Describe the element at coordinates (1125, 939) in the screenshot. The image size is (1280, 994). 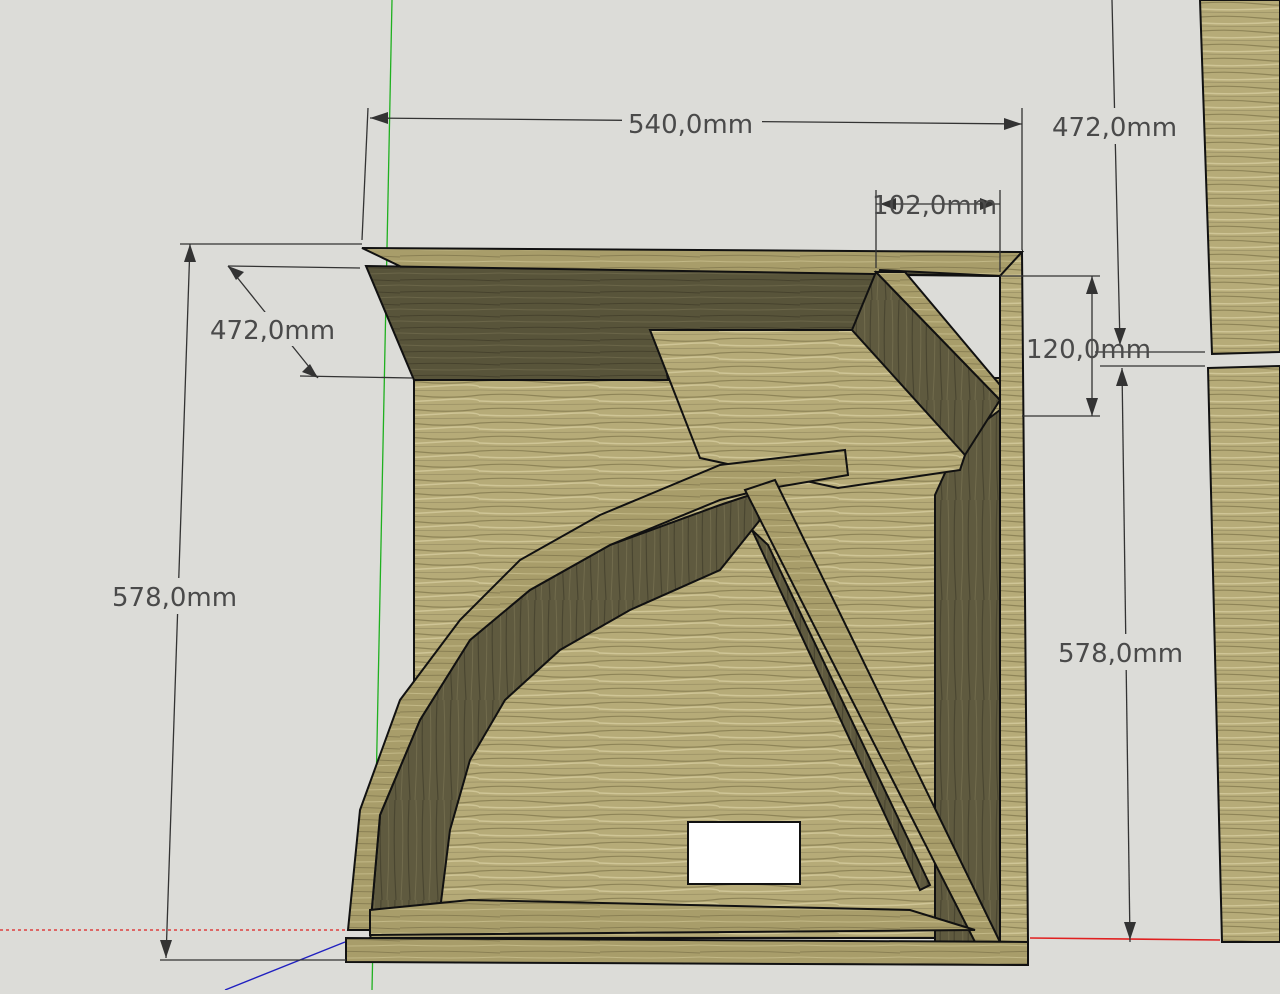
I see `red-axis-right` at that location.